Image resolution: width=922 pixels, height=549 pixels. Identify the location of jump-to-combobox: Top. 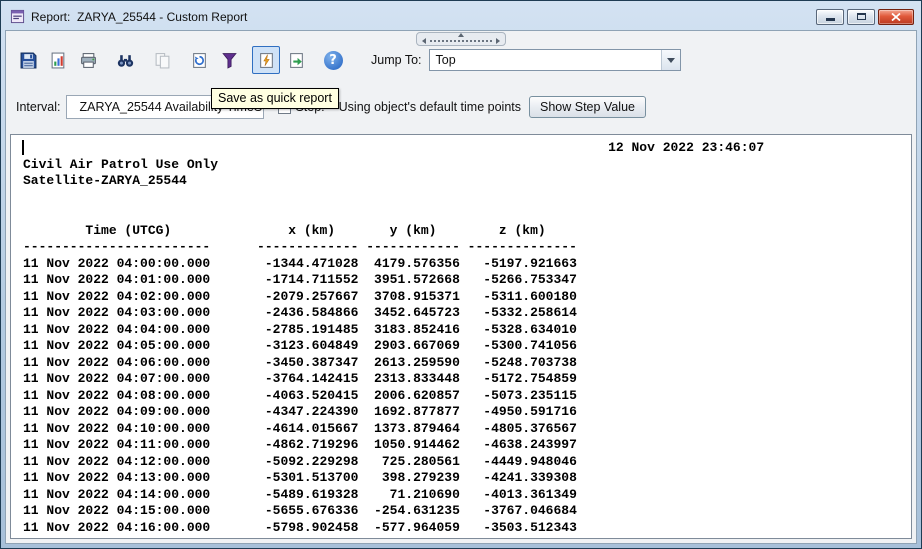
(554, 60).